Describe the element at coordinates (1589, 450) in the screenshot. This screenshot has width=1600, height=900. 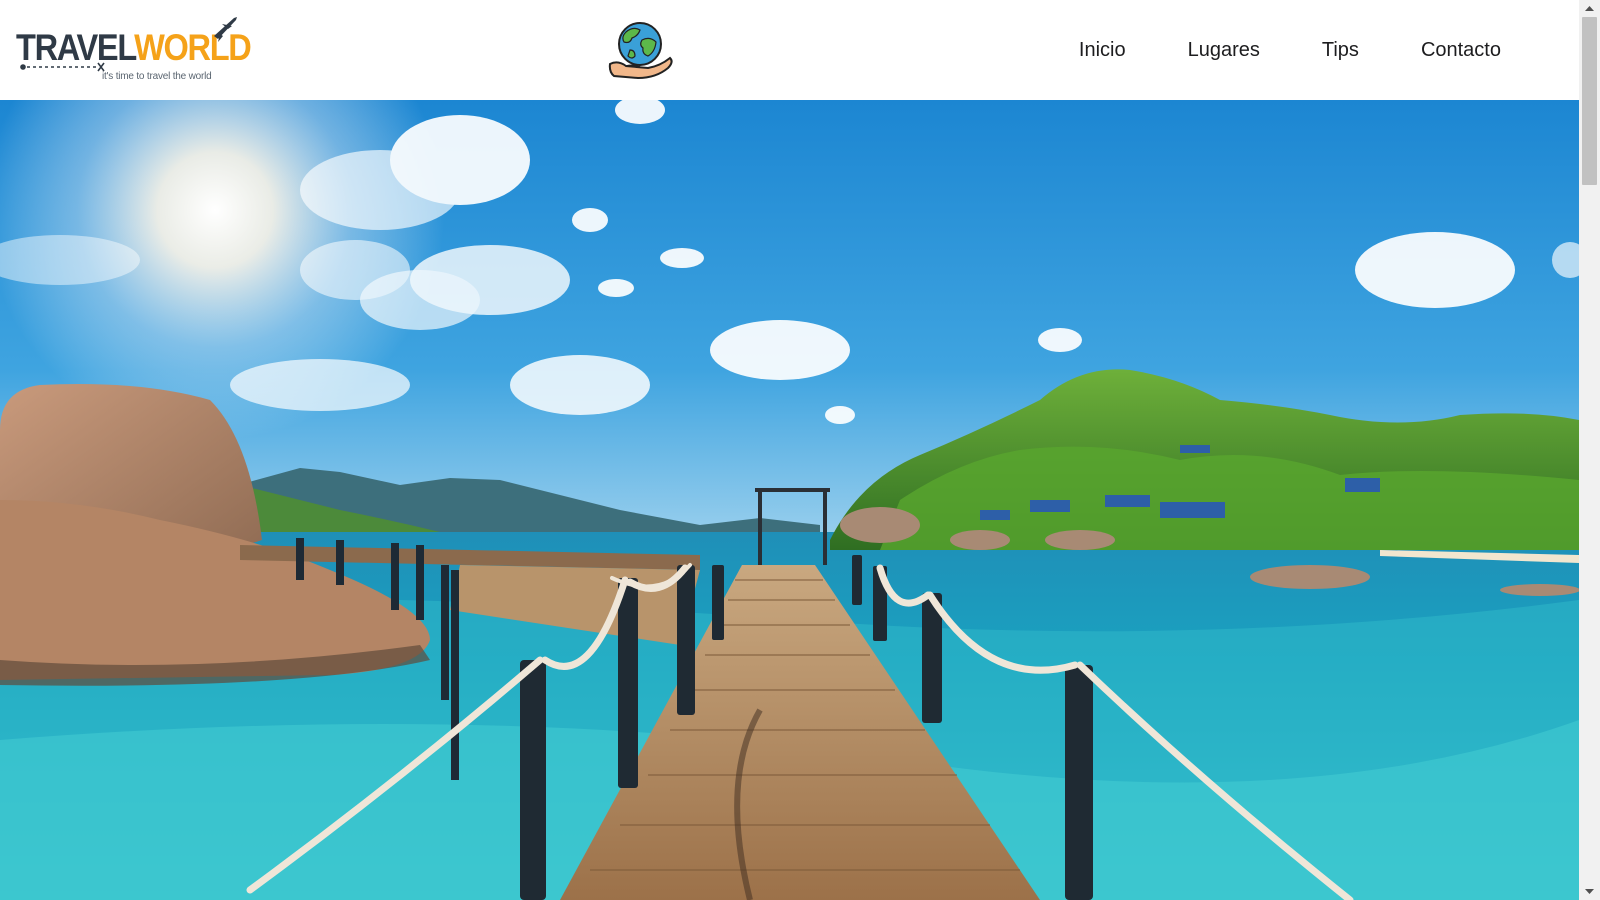
I see `page-scrollbar` at that location.